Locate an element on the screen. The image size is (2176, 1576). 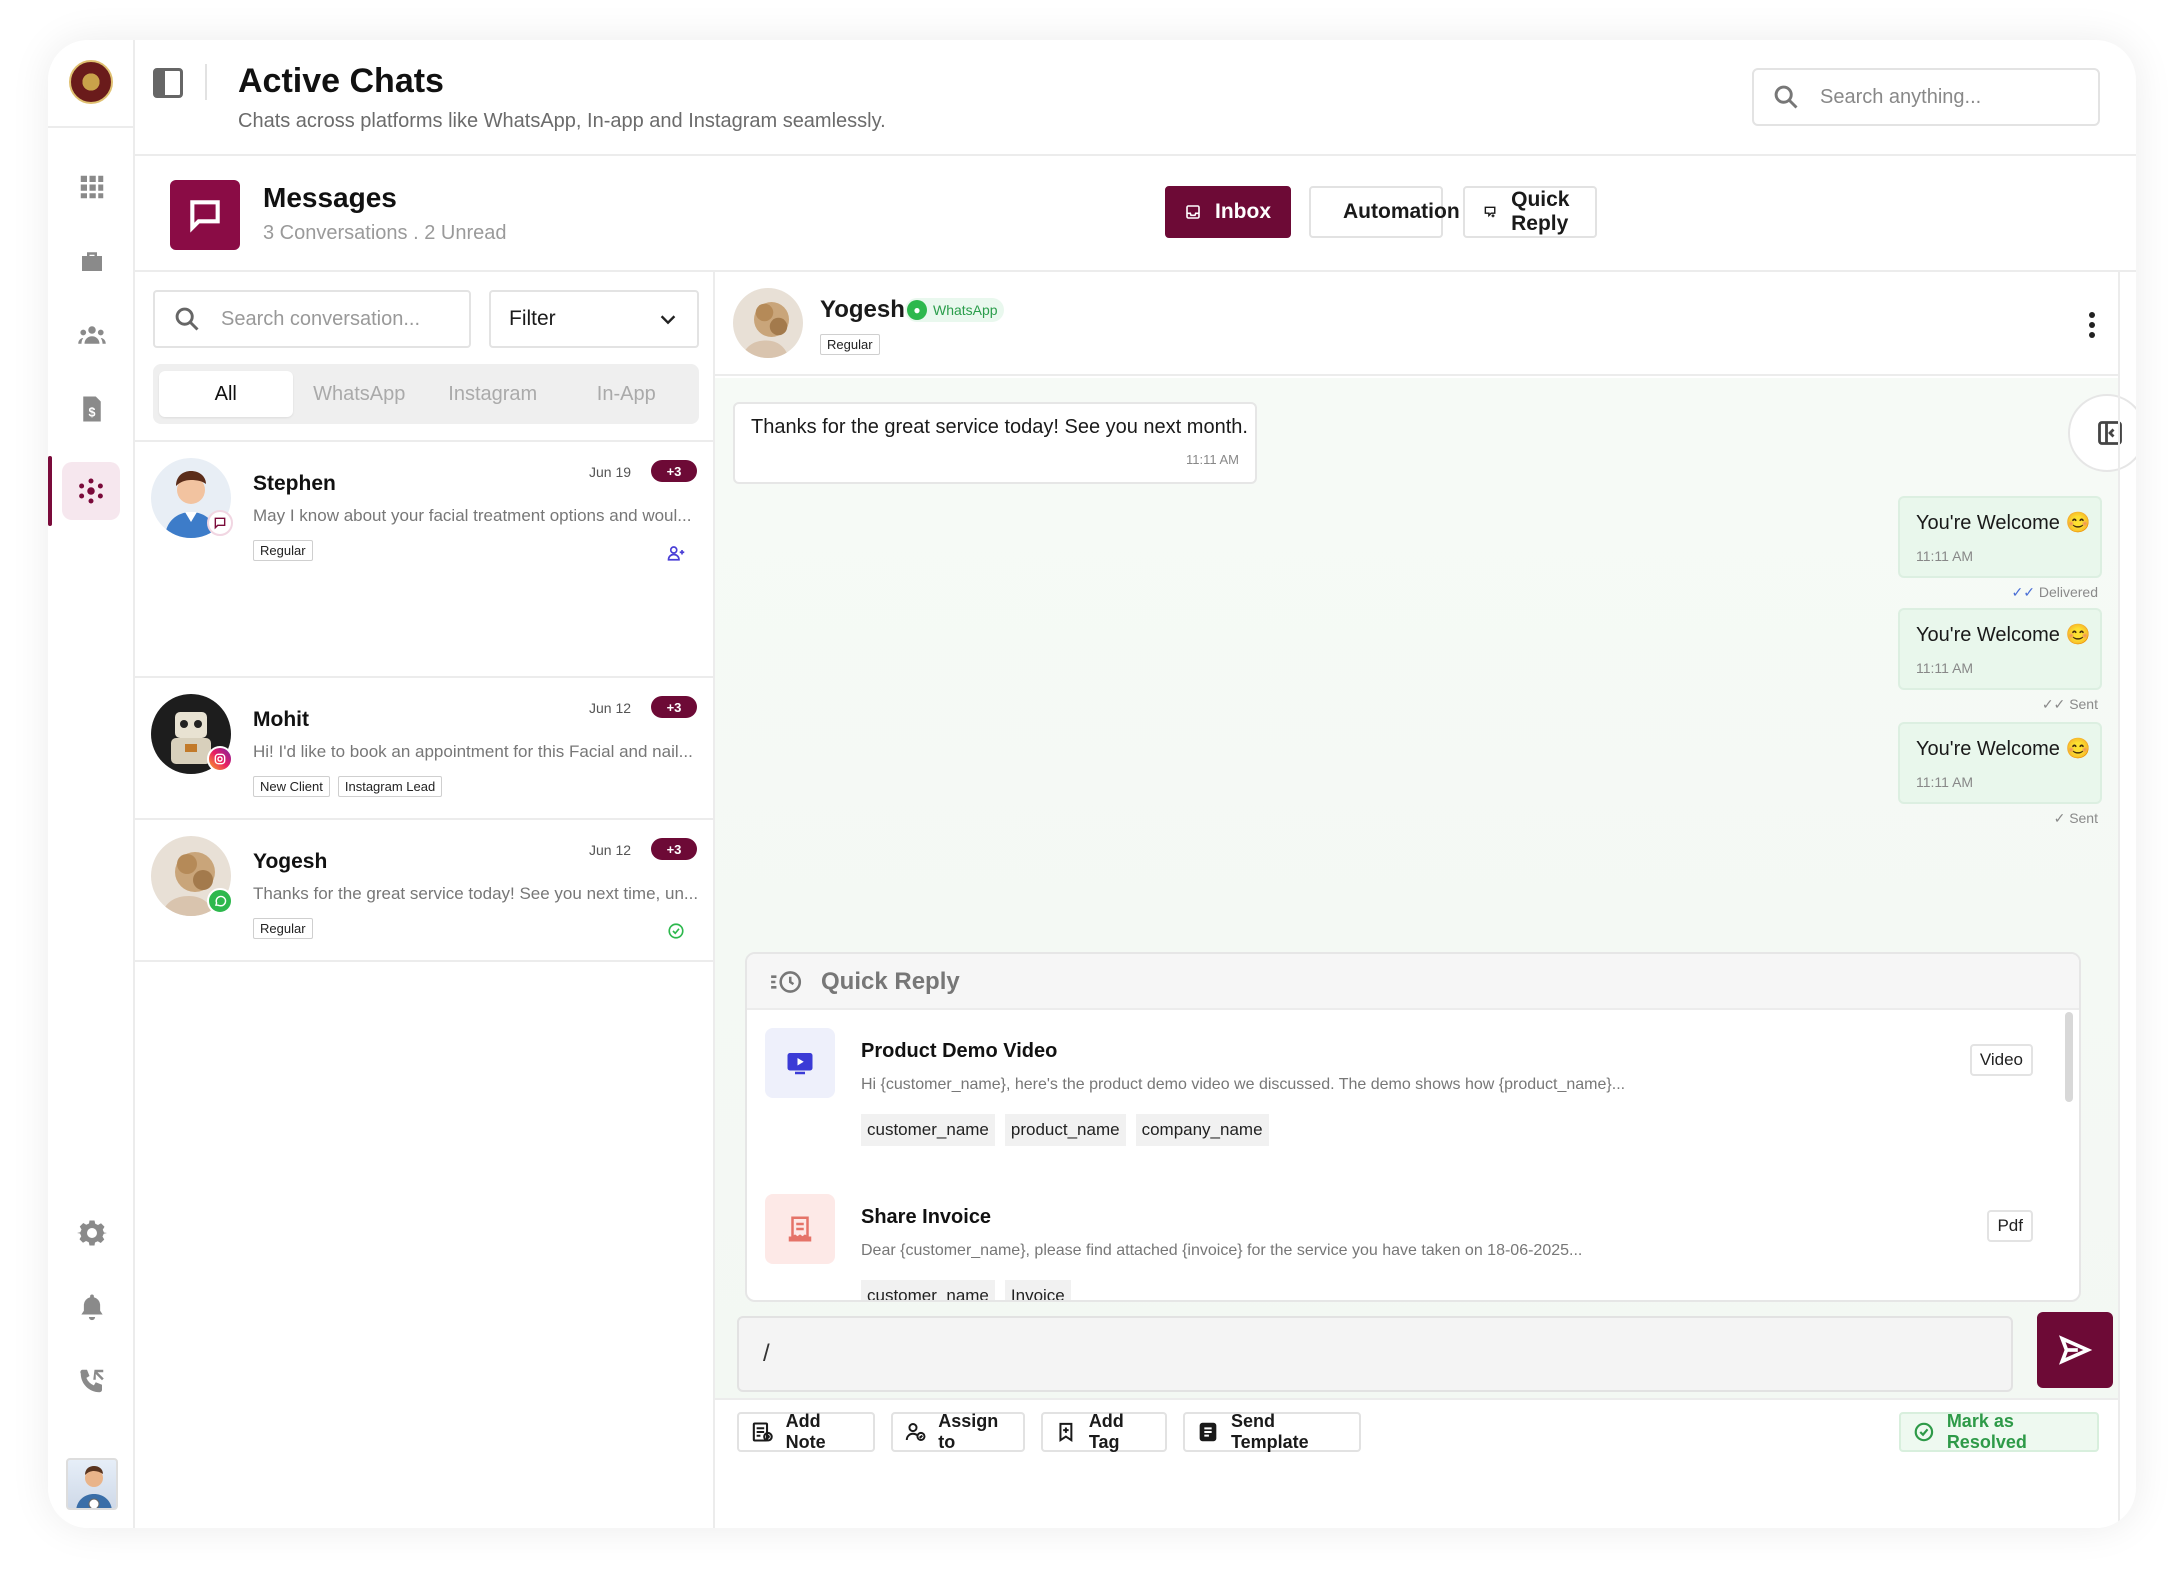
quick-reply-title: Quick Reply is located at coordinates (890, 981).